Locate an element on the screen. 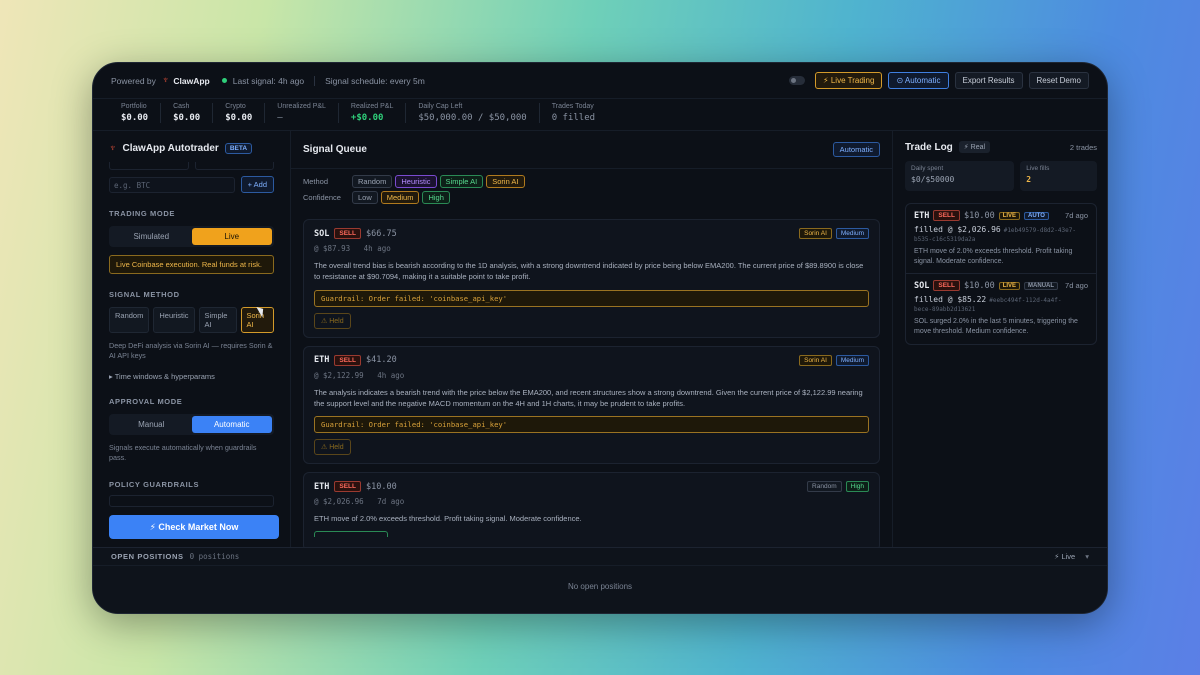  manual-option: Manual is located at coordinates (151, 424).